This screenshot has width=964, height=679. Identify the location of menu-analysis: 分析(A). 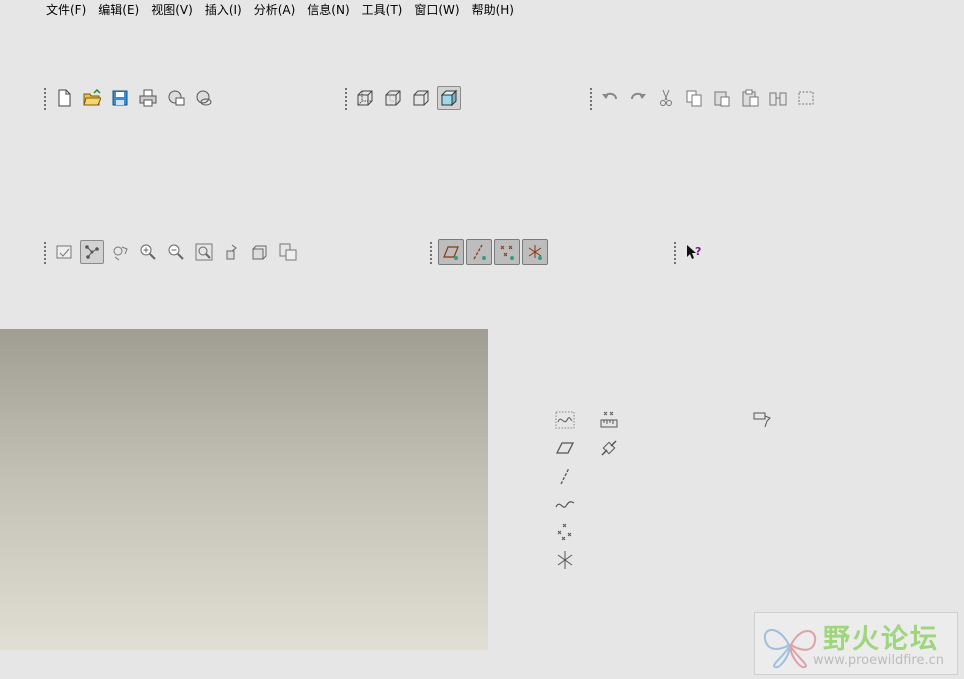
(275, 10).